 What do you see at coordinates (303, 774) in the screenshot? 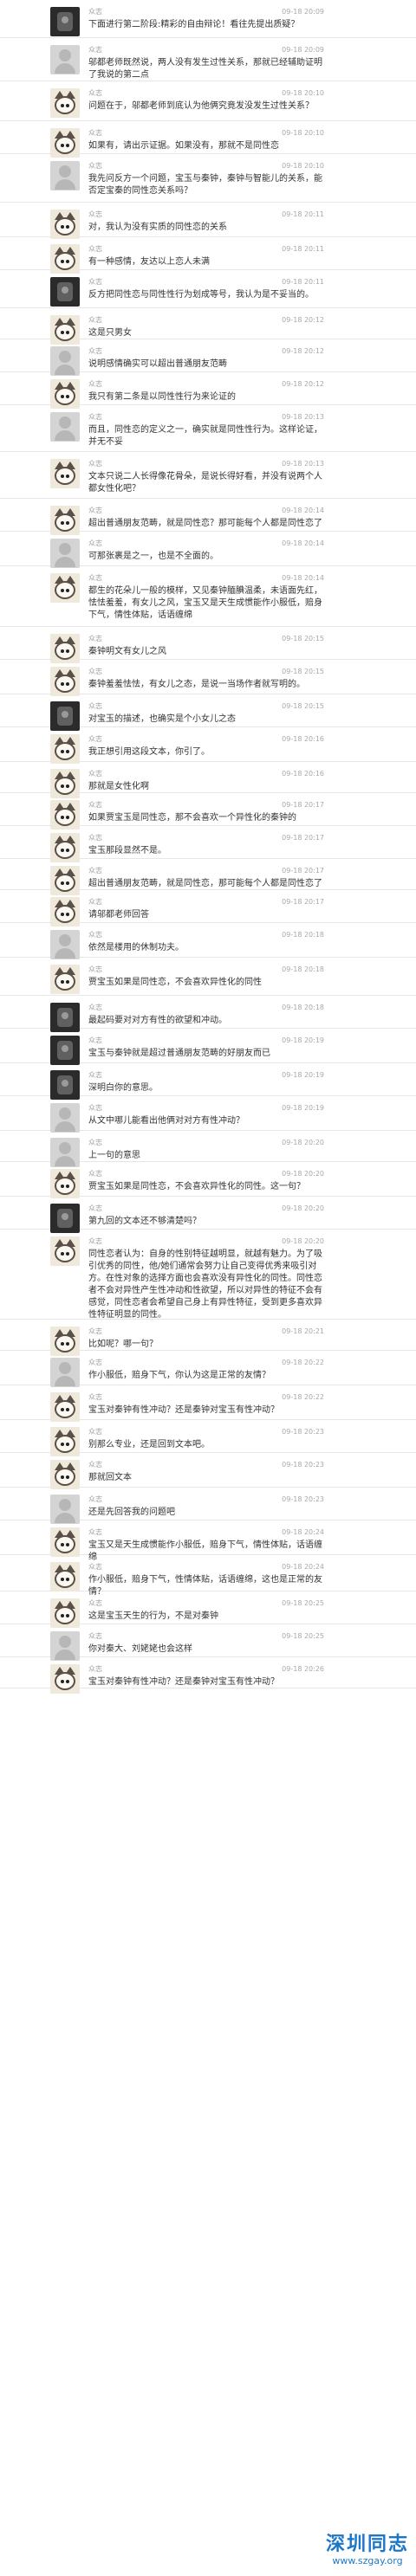
I see `post-timestamp: 09-18 20:16` at bounding box center [303, 774].